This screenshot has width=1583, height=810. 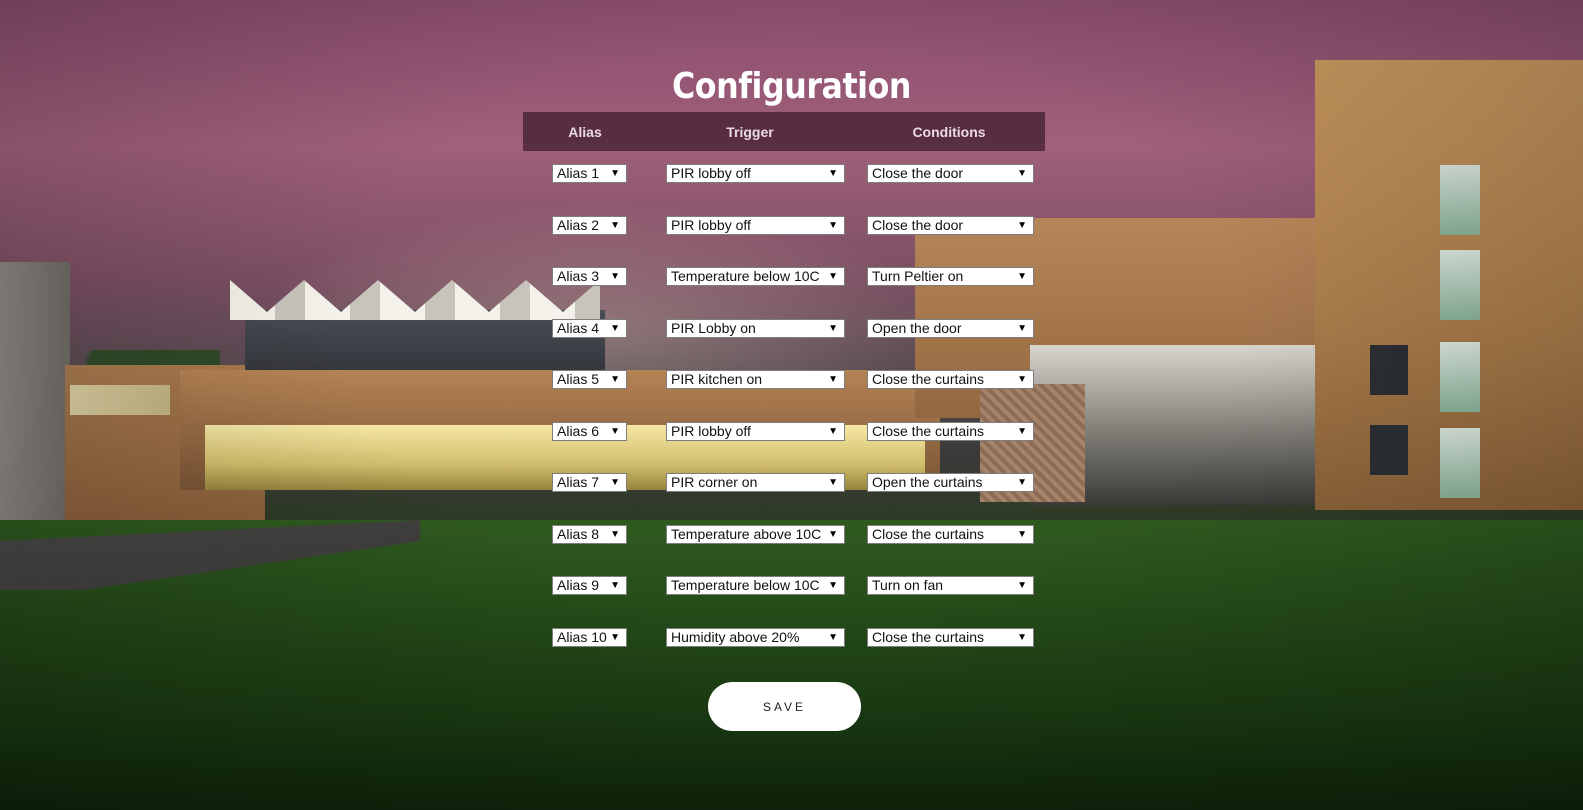 What do you see at coordinates (918, 276) in the screenshot?
I see `condition-select-value: Turn Peltier on` at bounding box center [918, 276].